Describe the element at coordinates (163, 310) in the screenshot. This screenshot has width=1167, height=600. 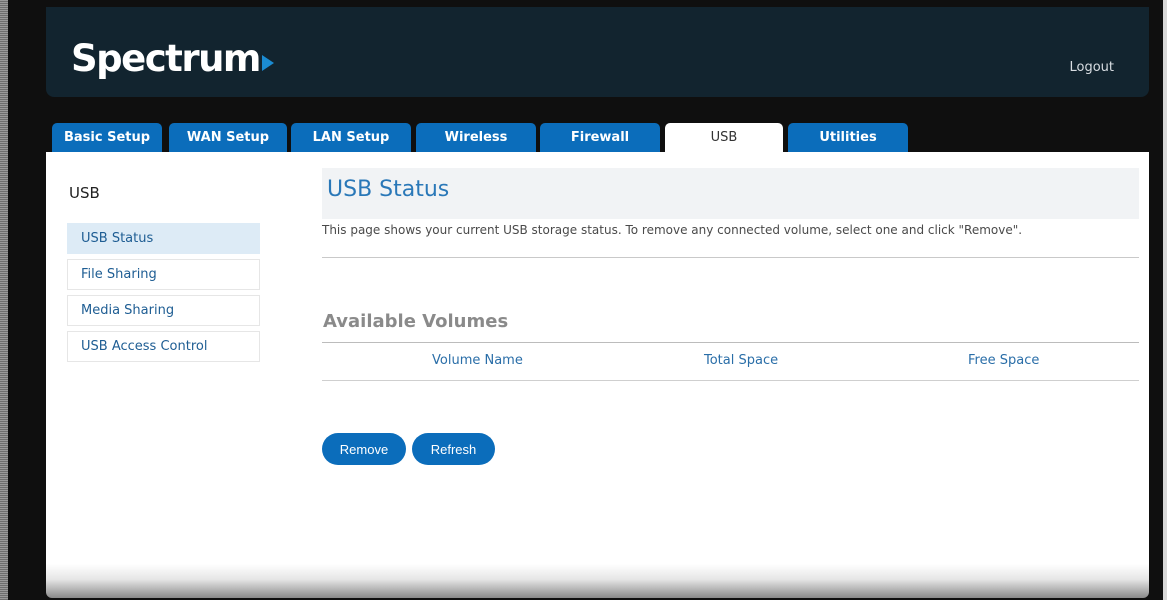
I see `sidebar-item-media-sharing: Media Sharing` at that location.